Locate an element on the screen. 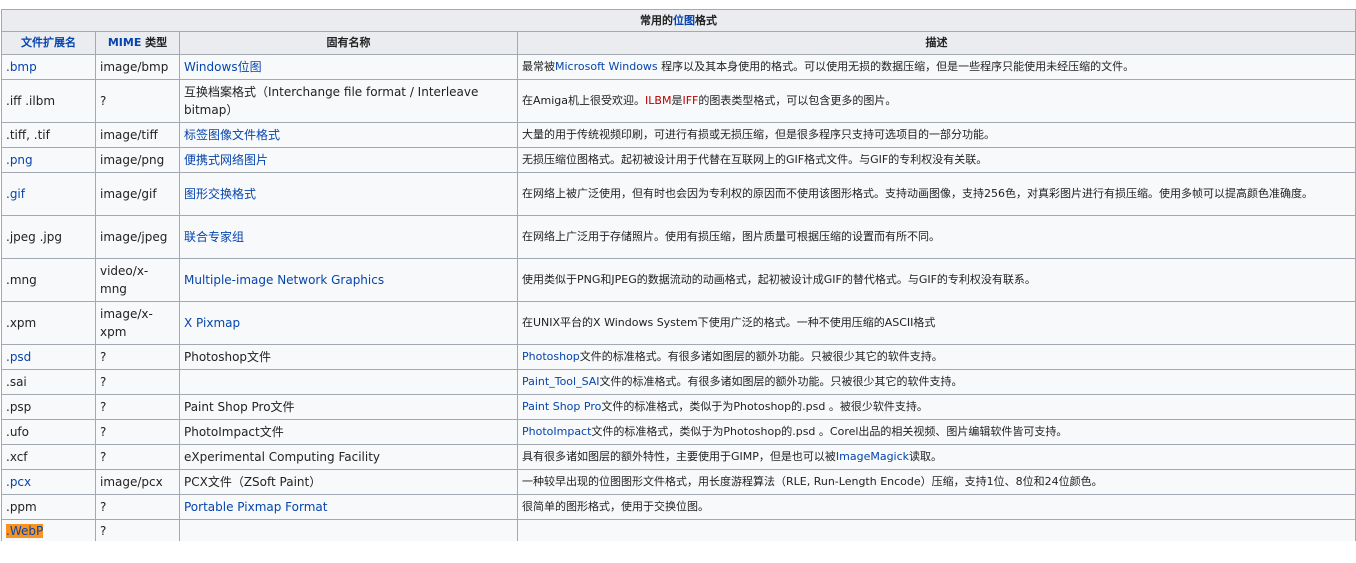 The width and height of the screenshot is (1356, 563). cell-extension: .tiff, .tif is located at coordinates (48, 135).